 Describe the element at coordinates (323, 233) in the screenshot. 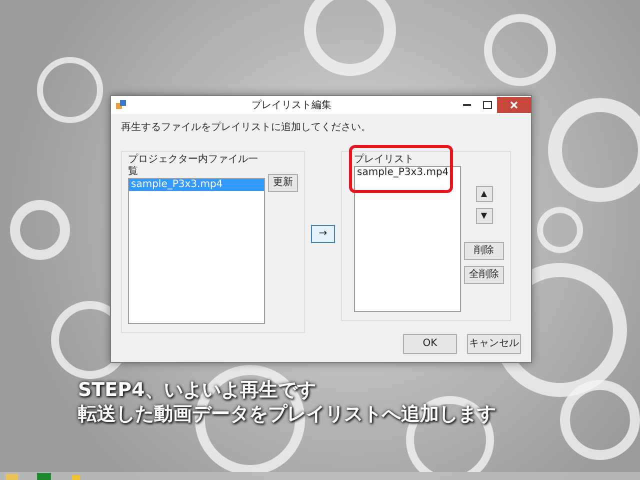

I see `add-button: →` at that location.